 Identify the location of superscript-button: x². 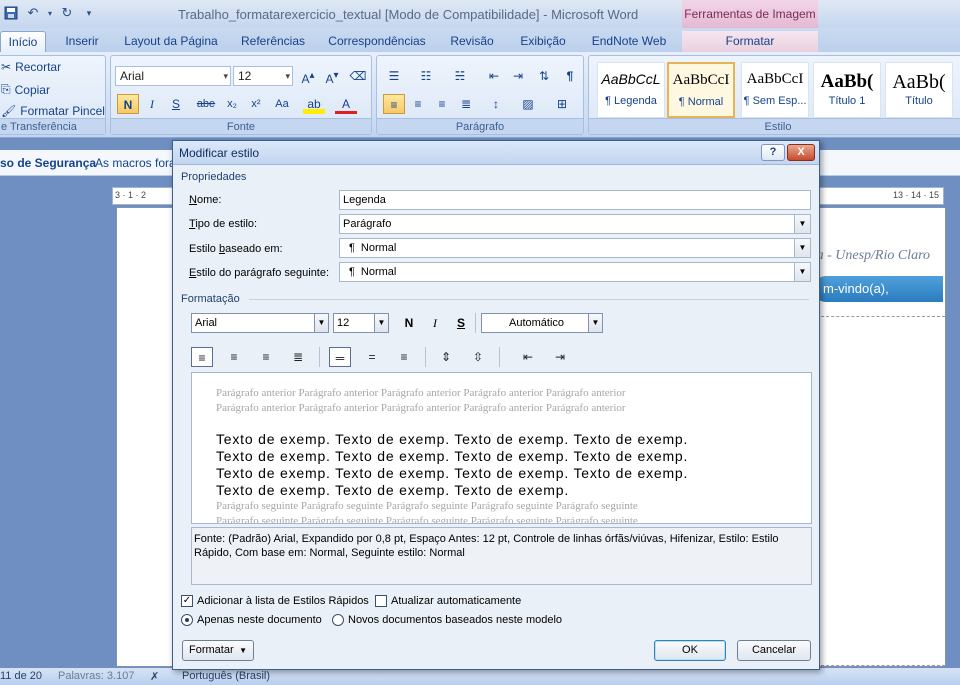
(256, 104).